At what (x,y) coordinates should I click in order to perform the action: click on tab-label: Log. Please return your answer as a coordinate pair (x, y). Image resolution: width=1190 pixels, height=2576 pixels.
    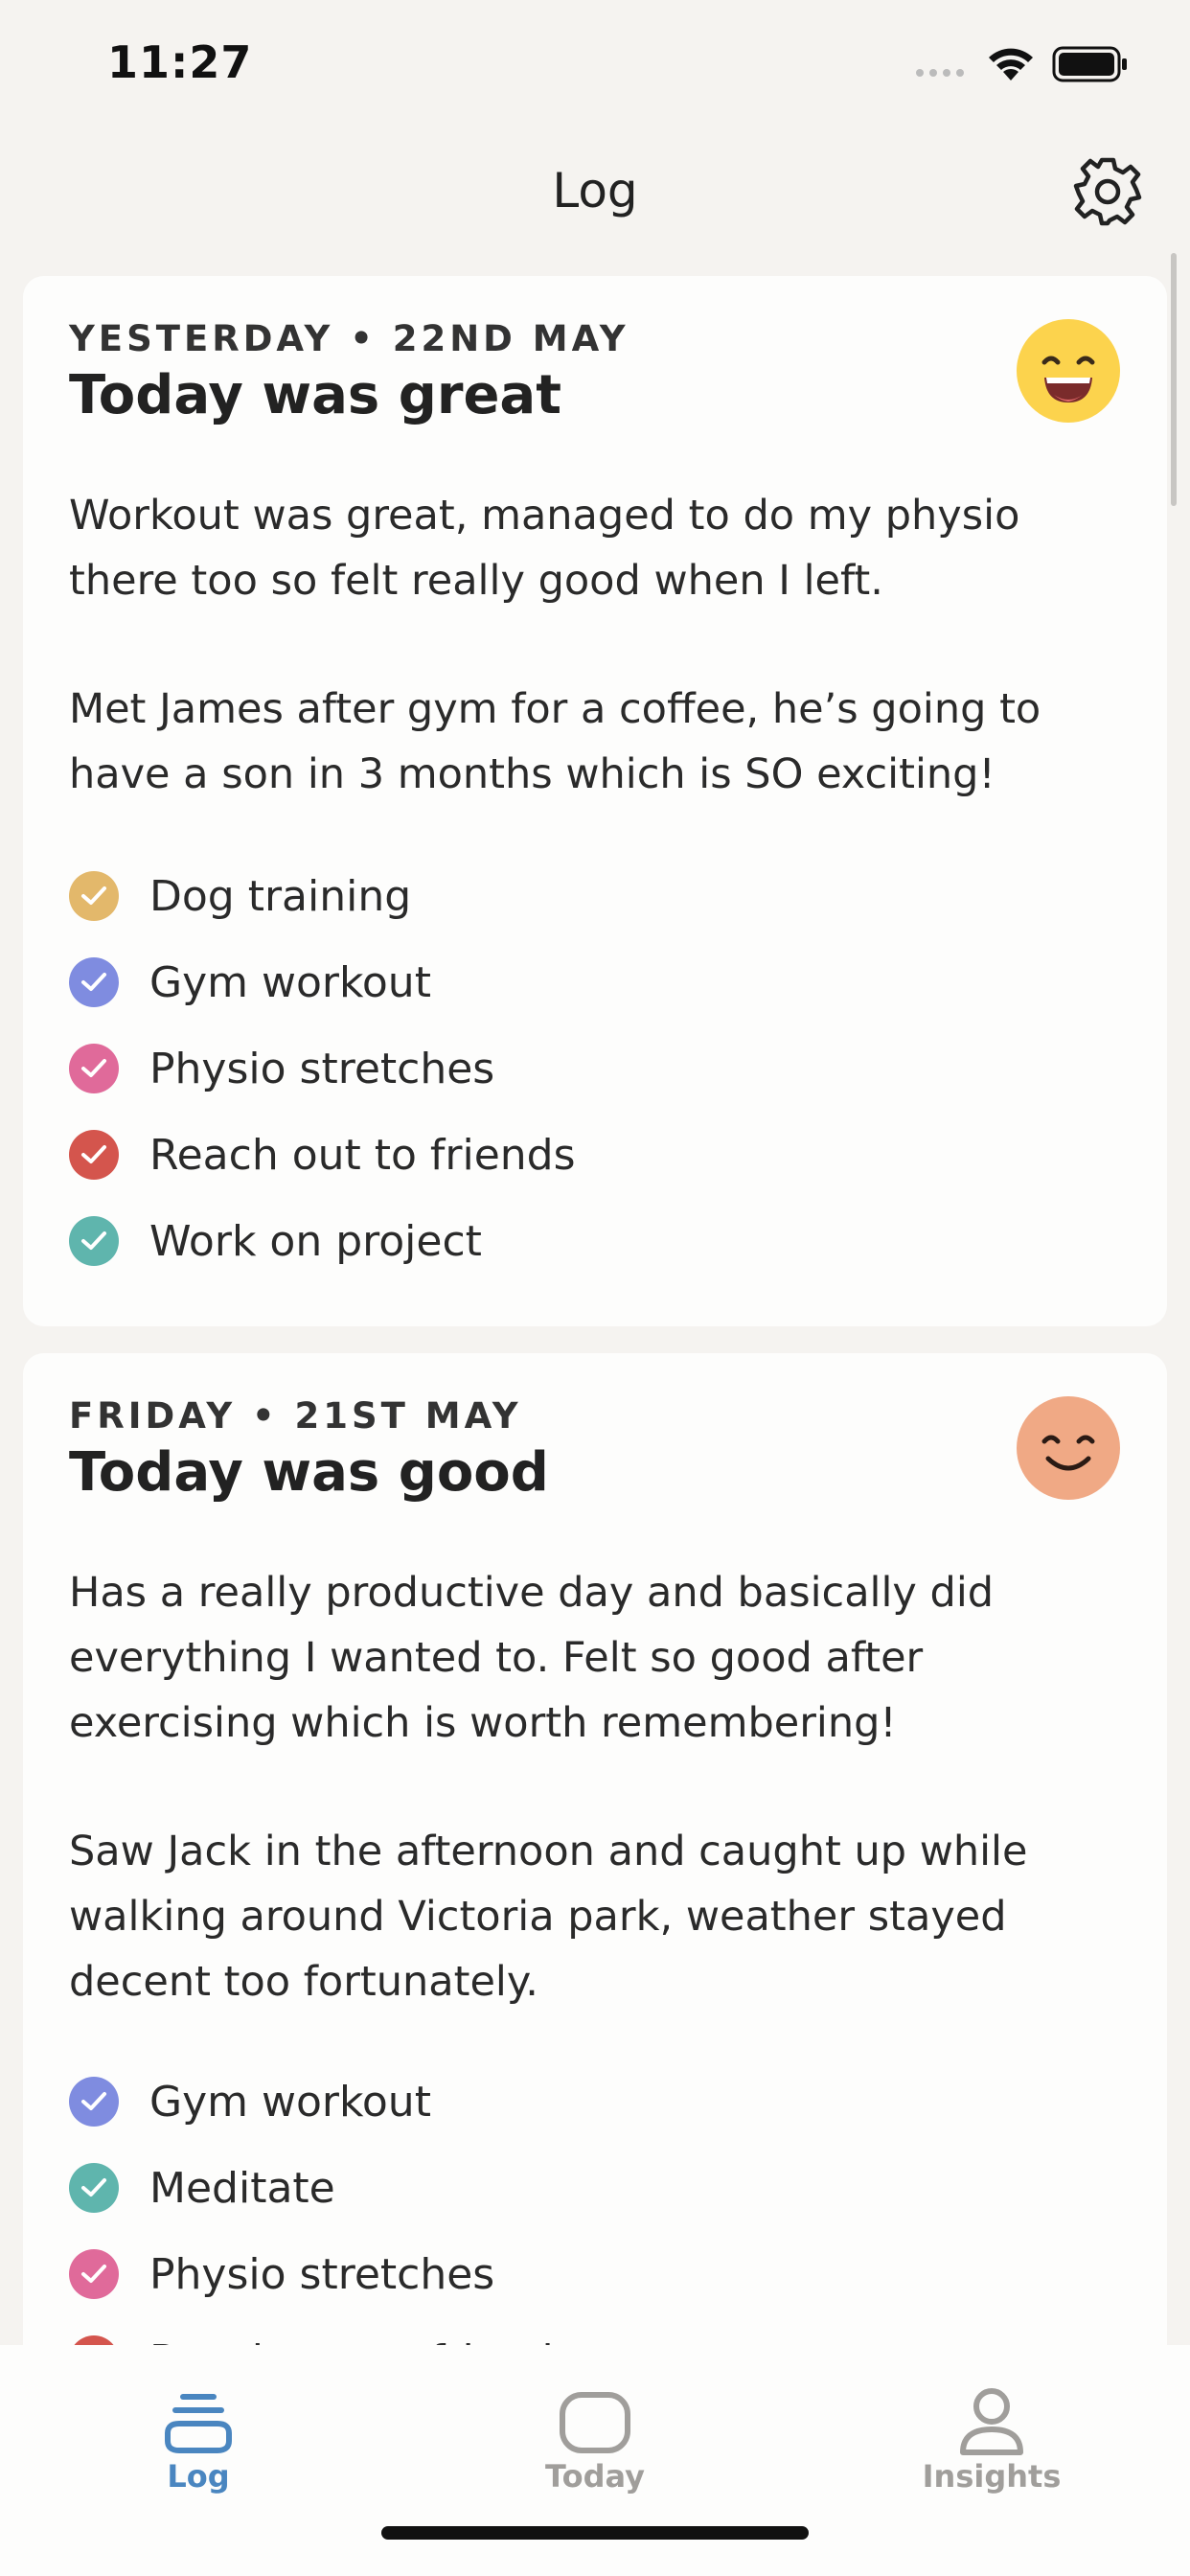
    Looking at the image, I should click on (199, 2476).